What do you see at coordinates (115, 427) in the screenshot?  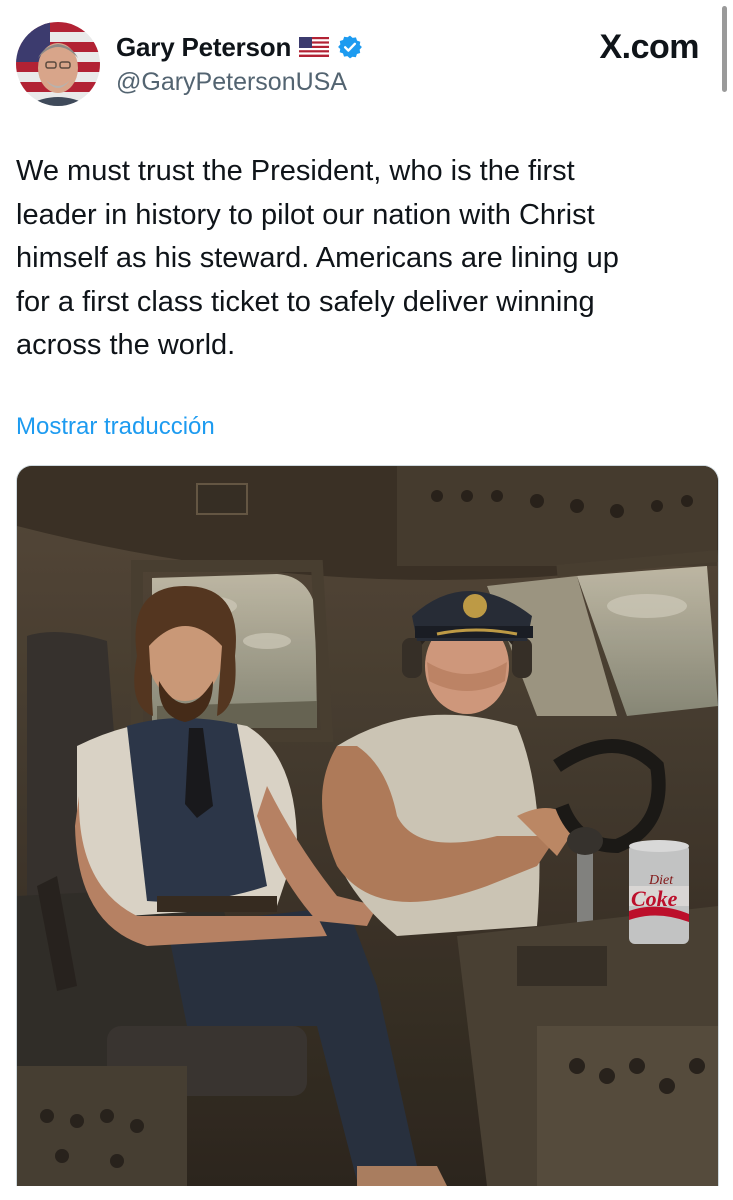 I see `show-translation-link: Mostrar traducción` at bounding box center [115, 427].